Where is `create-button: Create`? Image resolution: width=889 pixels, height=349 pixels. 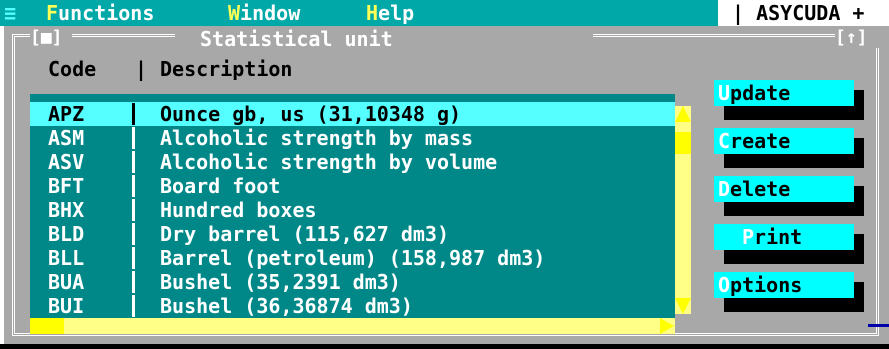
create-button: Create is located at coordinates (784, 141).